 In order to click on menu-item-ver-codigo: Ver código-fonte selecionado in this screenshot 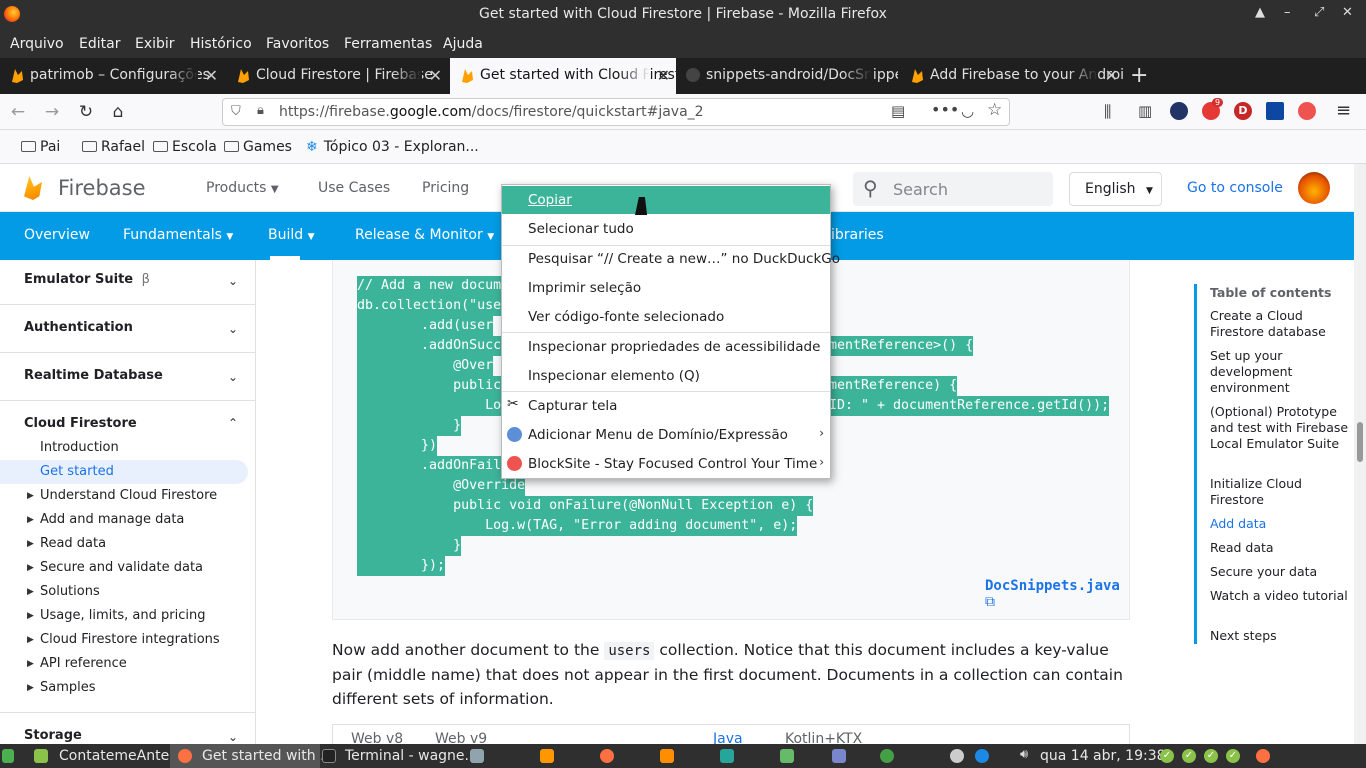, I will do `click(666, 317)`.